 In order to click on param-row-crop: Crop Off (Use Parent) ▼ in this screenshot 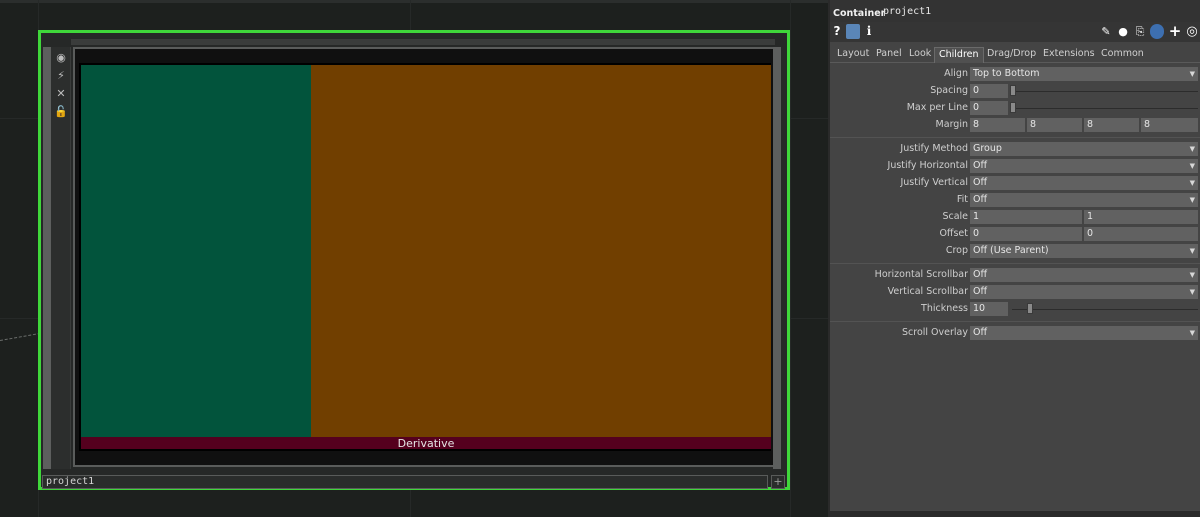, I will do `click(1015, 251)`.